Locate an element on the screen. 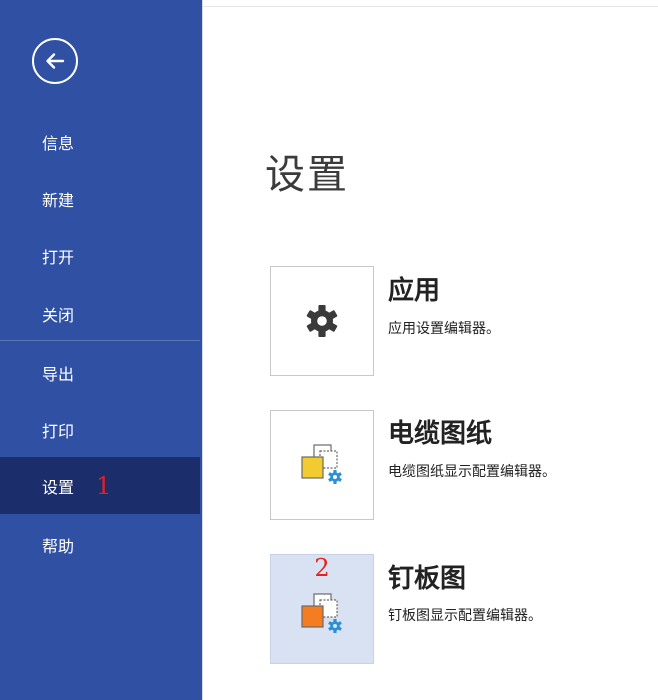  nailboard-tile: 2 is located at coordinates (322, 609).